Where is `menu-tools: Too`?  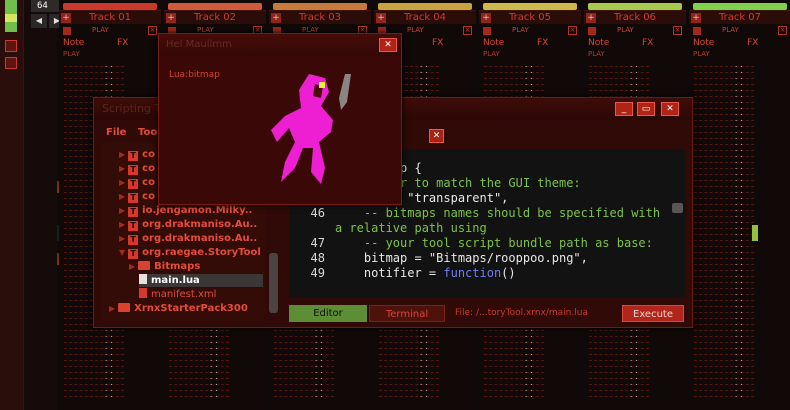
menu-tools: Too is located at coordinates (147, 132).